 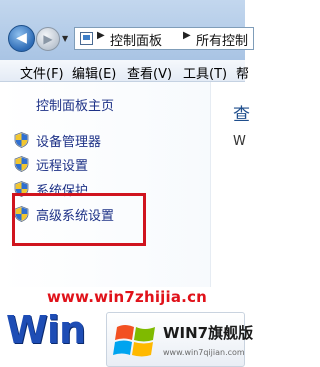 I want to click on arrow-left-icon: ◀, so click(x=21, y=38).